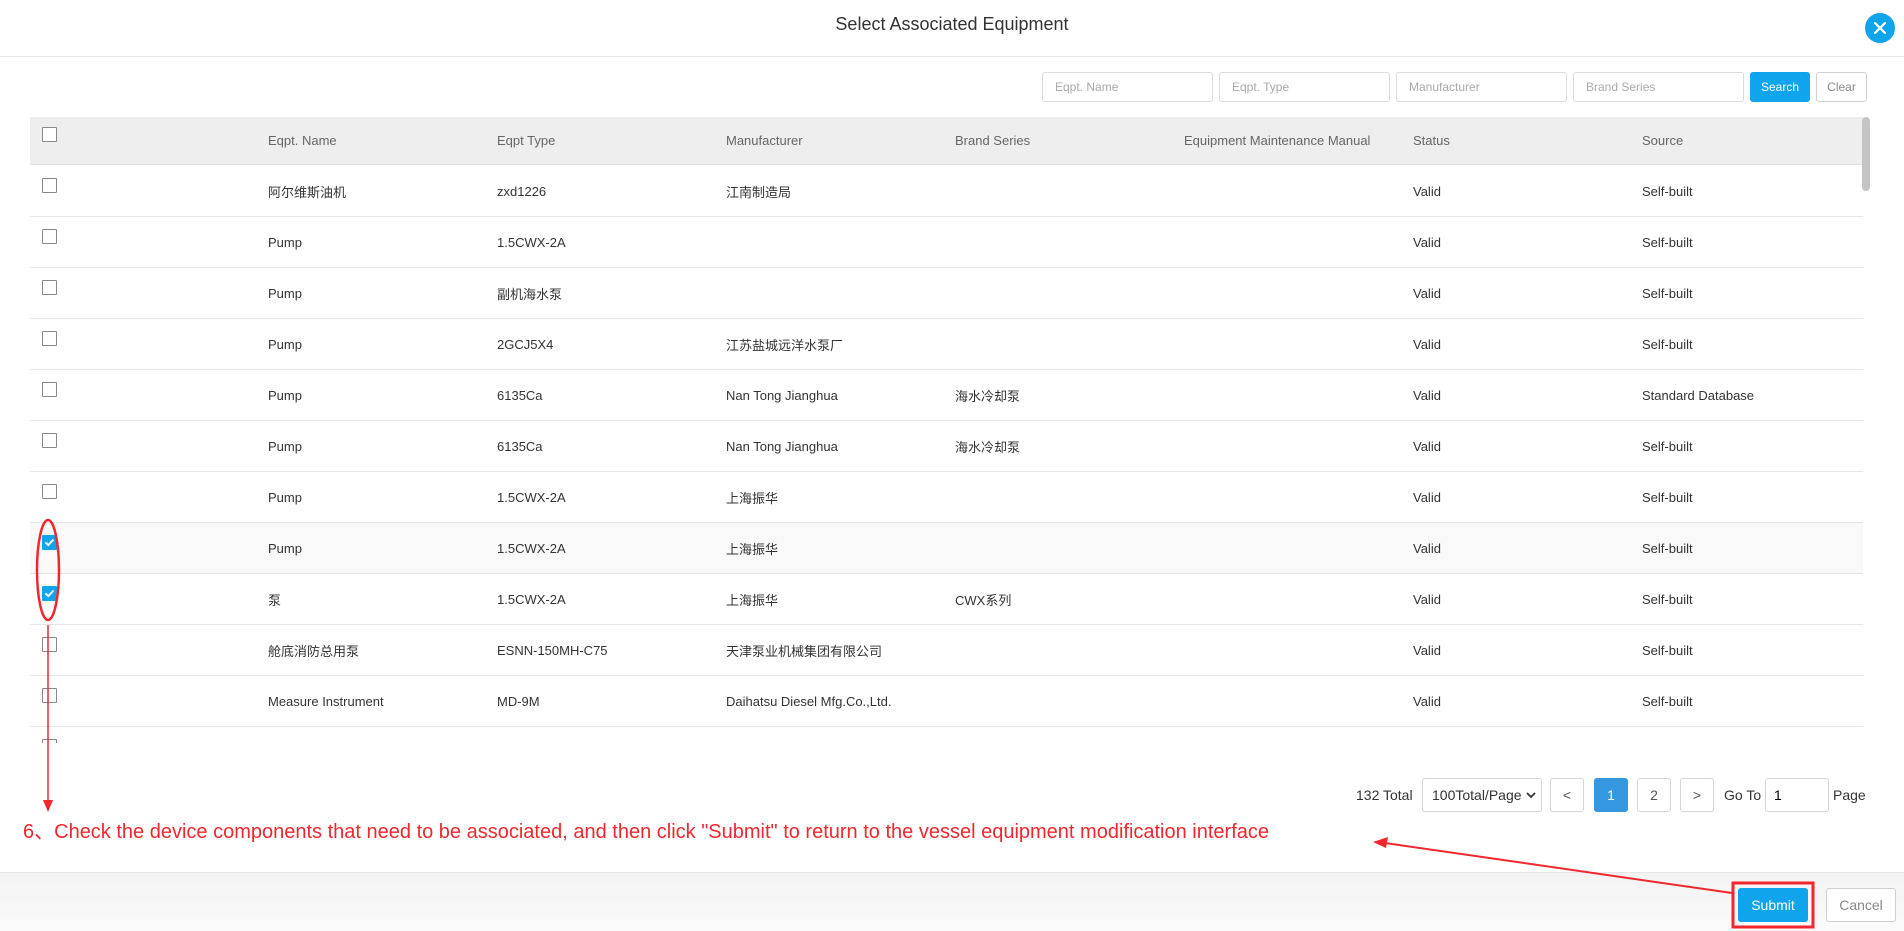 The width and height of the screenshot is (1904, 931). Describe the element at coordinates (518, 701) in the screenshot. I see `cell-type: MD-9M` at that location.